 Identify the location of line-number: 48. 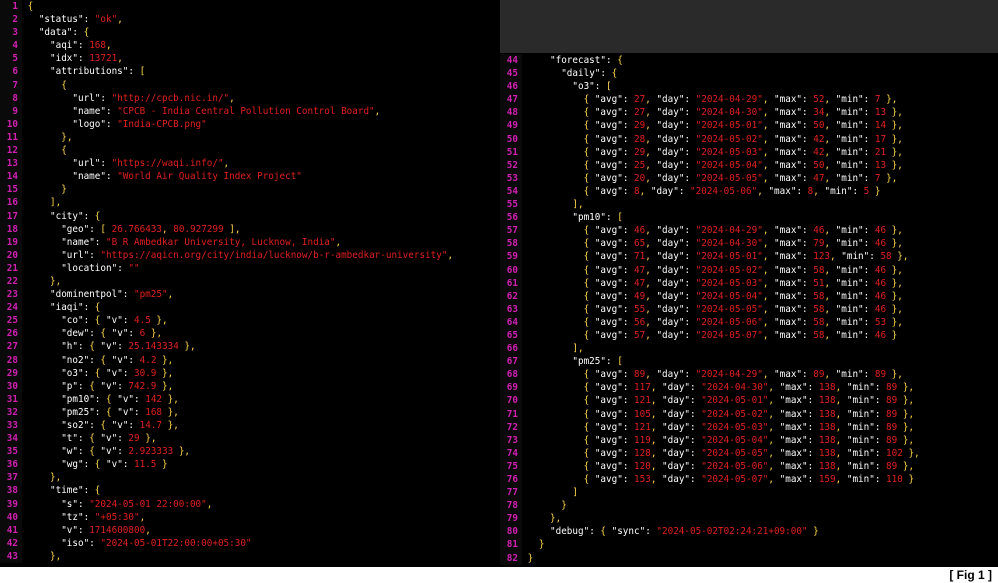
(511, 113).